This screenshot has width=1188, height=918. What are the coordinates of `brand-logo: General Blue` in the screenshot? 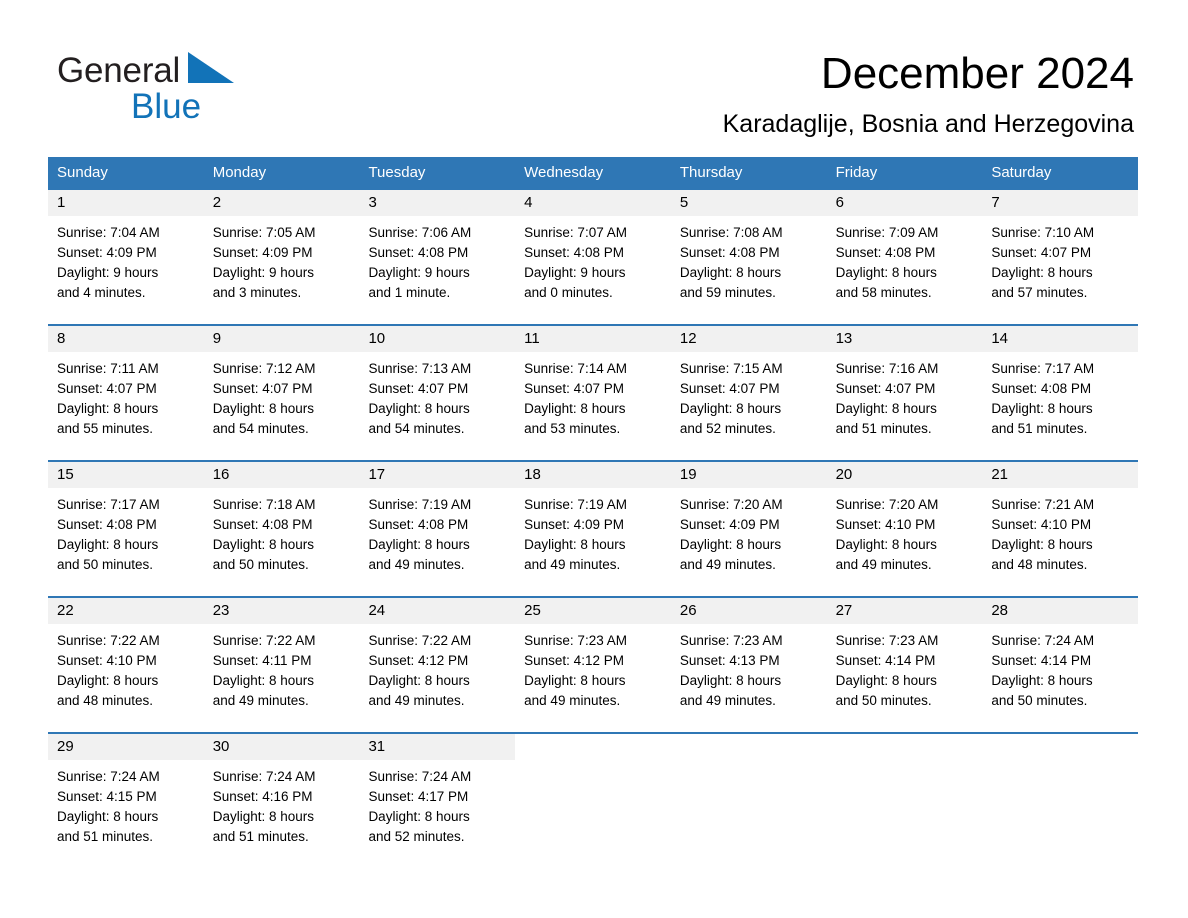 It's located at (227, 92).